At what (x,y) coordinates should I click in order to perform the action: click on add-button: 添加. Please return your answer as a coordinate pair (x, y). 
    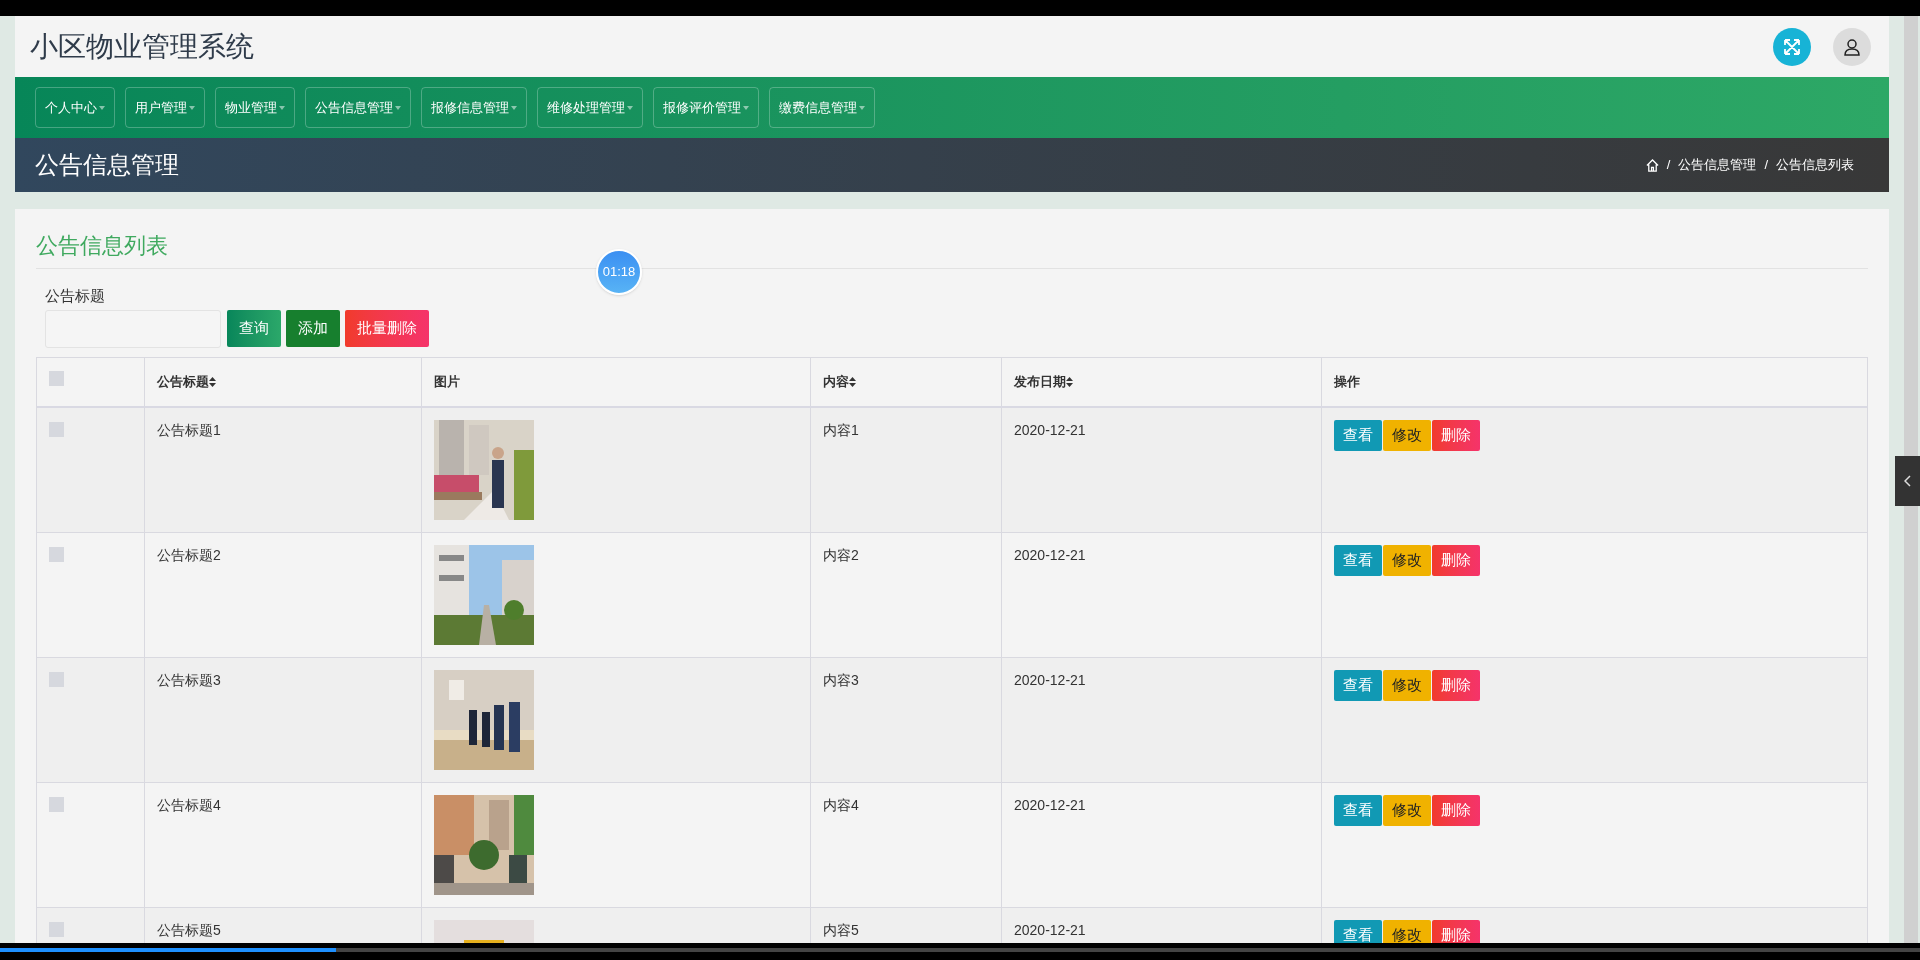
    Looking at the image, I should click on (313, 328).